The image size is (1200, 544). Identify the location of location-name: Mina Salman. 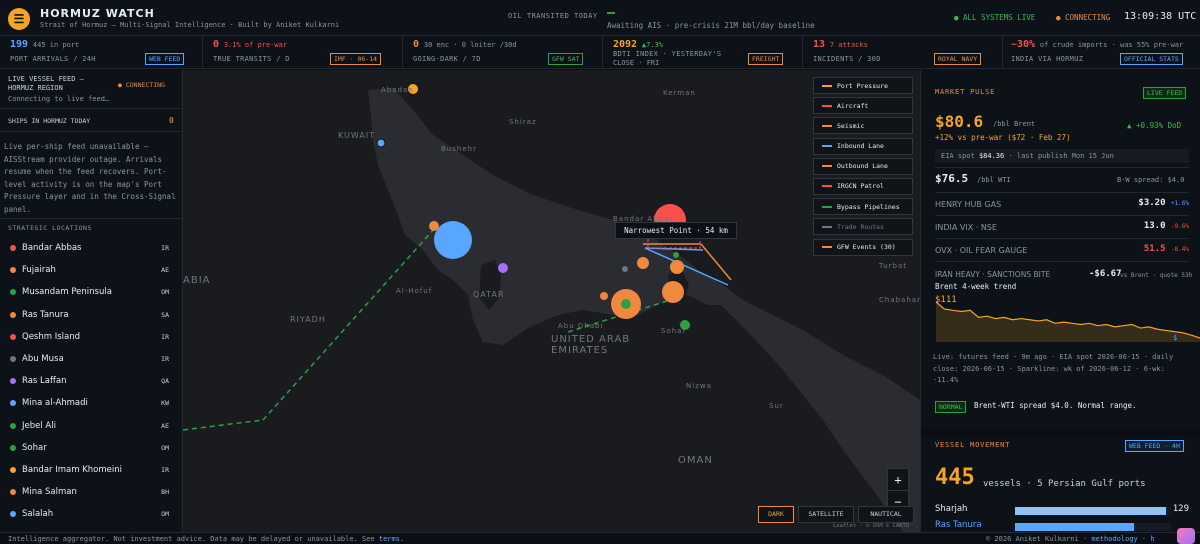
(49, 492).